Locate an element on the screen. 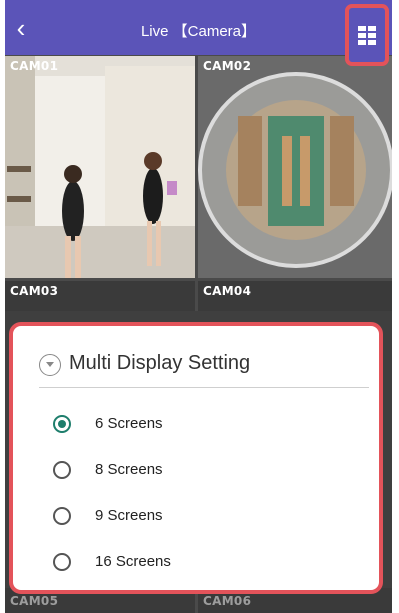 The image size is (399, 613). back-chevron-icon: ‹ is located at coordinates (21, 28).